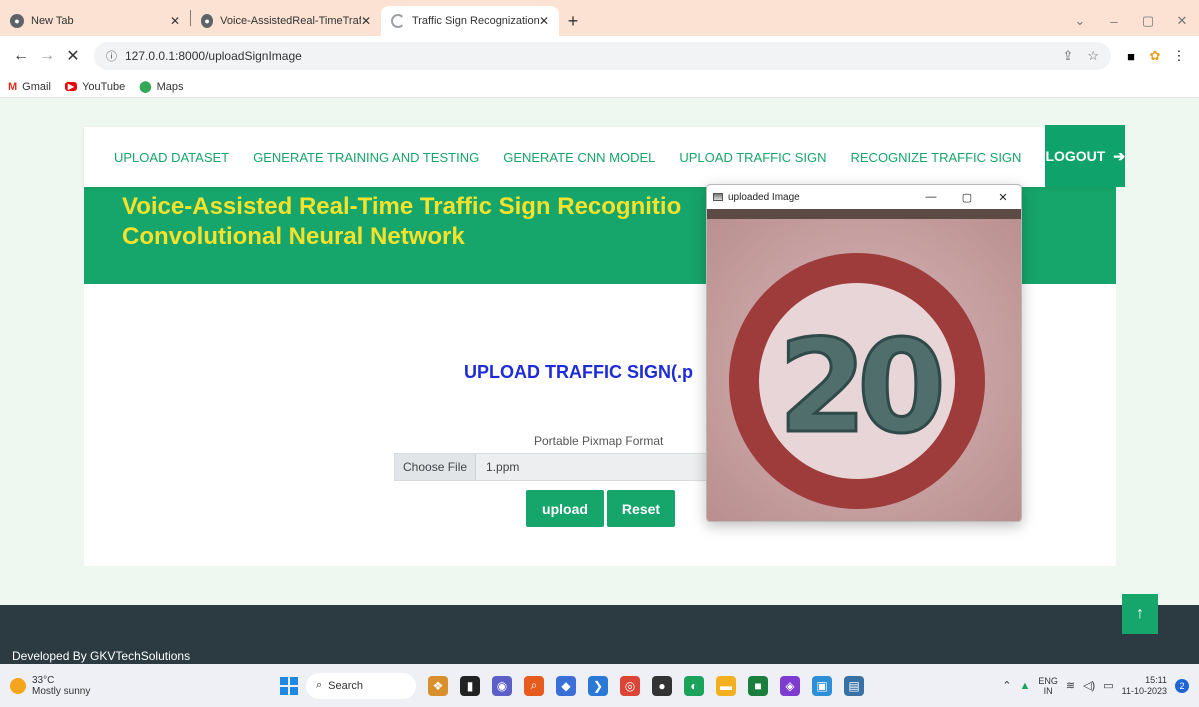 The height and width of the screenshot is (707, 1199). Describe the element at coordinates (290, 21) in the screenshot. I see `tab-title: Voice-AssistedReal-TimeTrafficSi` at that location.